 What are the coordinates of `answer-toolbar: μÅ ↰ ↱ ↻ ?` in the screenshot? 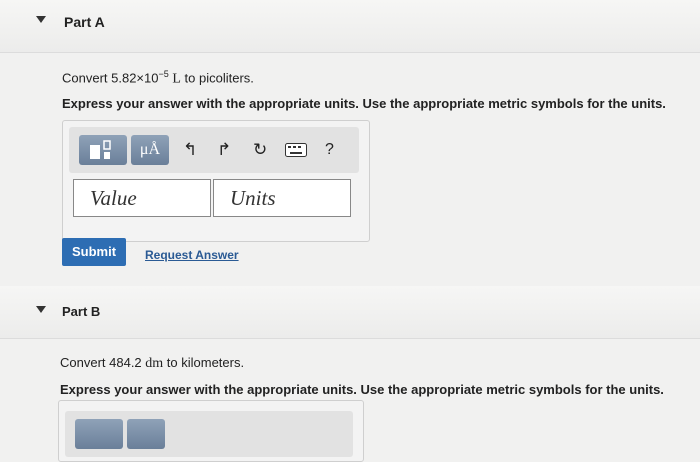 It's located at (214, 150).